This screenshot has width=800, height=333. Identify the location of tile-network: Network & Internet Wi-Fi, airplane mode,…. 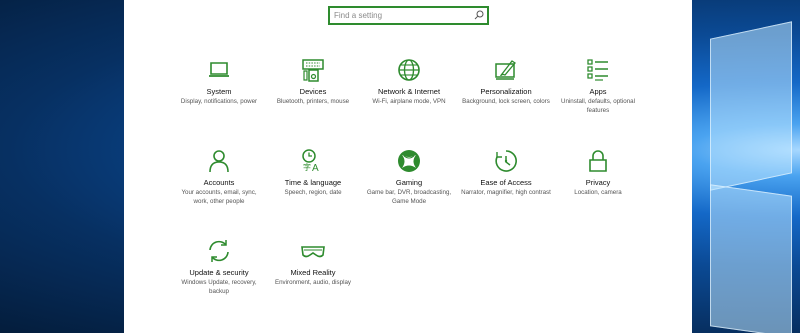
(409, 82).